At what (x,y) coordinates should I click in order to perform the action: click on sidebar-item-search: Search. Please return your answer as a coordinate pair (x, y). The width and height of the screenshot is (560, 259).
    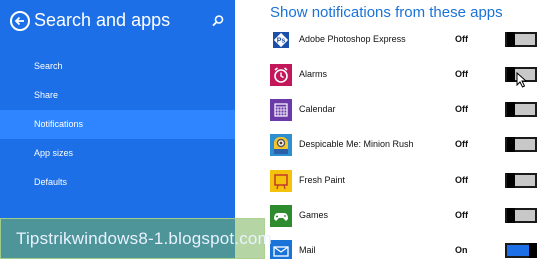
    Looking at the image, I should click on (117, 66).